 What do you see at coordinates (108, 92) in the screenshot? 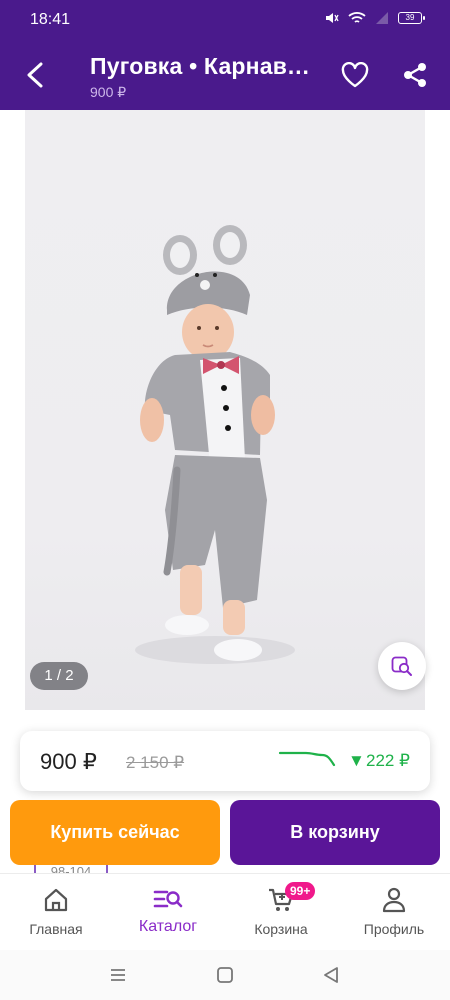
I see `page-subtitle-price: 900 ₽` at bounding box center [108, 92].